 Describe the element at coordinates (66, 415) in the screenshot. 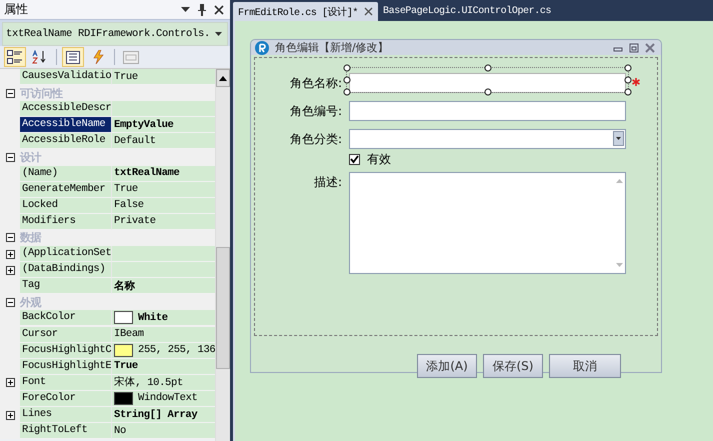

I see `property-name: Lines` at that location.